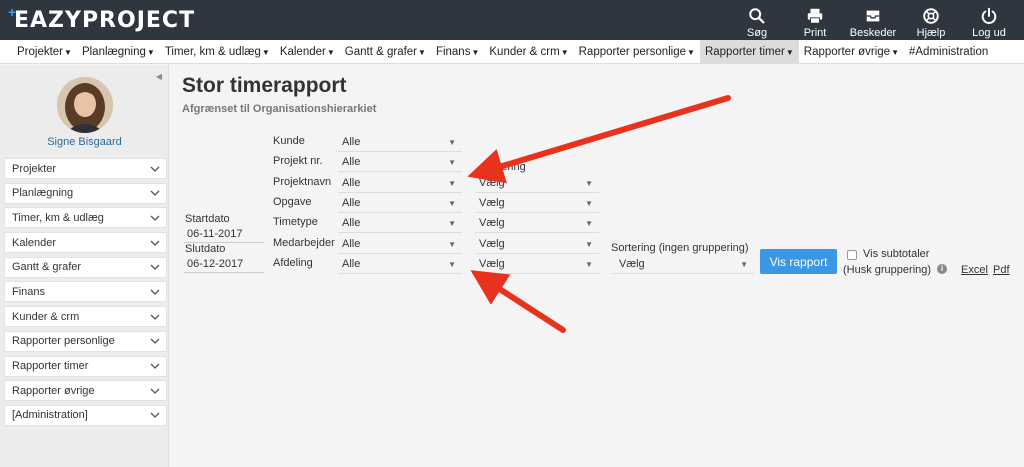 This screenshot has height=467, width=1024. What do you see at coordinates (400, 224) in the screenshot?
I see `filter-select-timetype: Alle ▼` at bounding box center [400, 224].